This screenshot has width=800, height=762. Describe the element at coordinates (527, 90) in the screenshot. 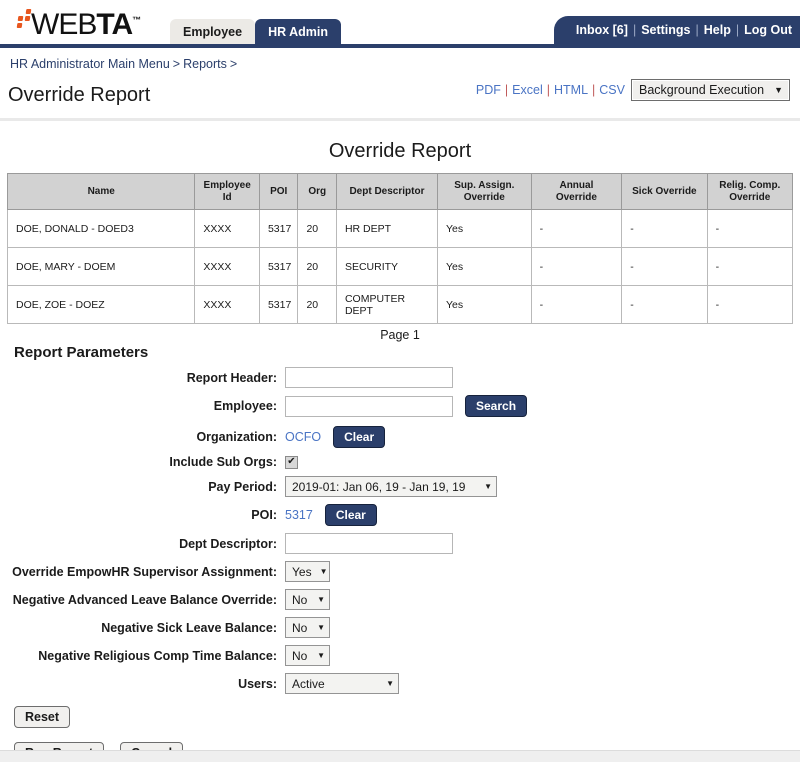

I see `export-link-excel: Excel` at that location.